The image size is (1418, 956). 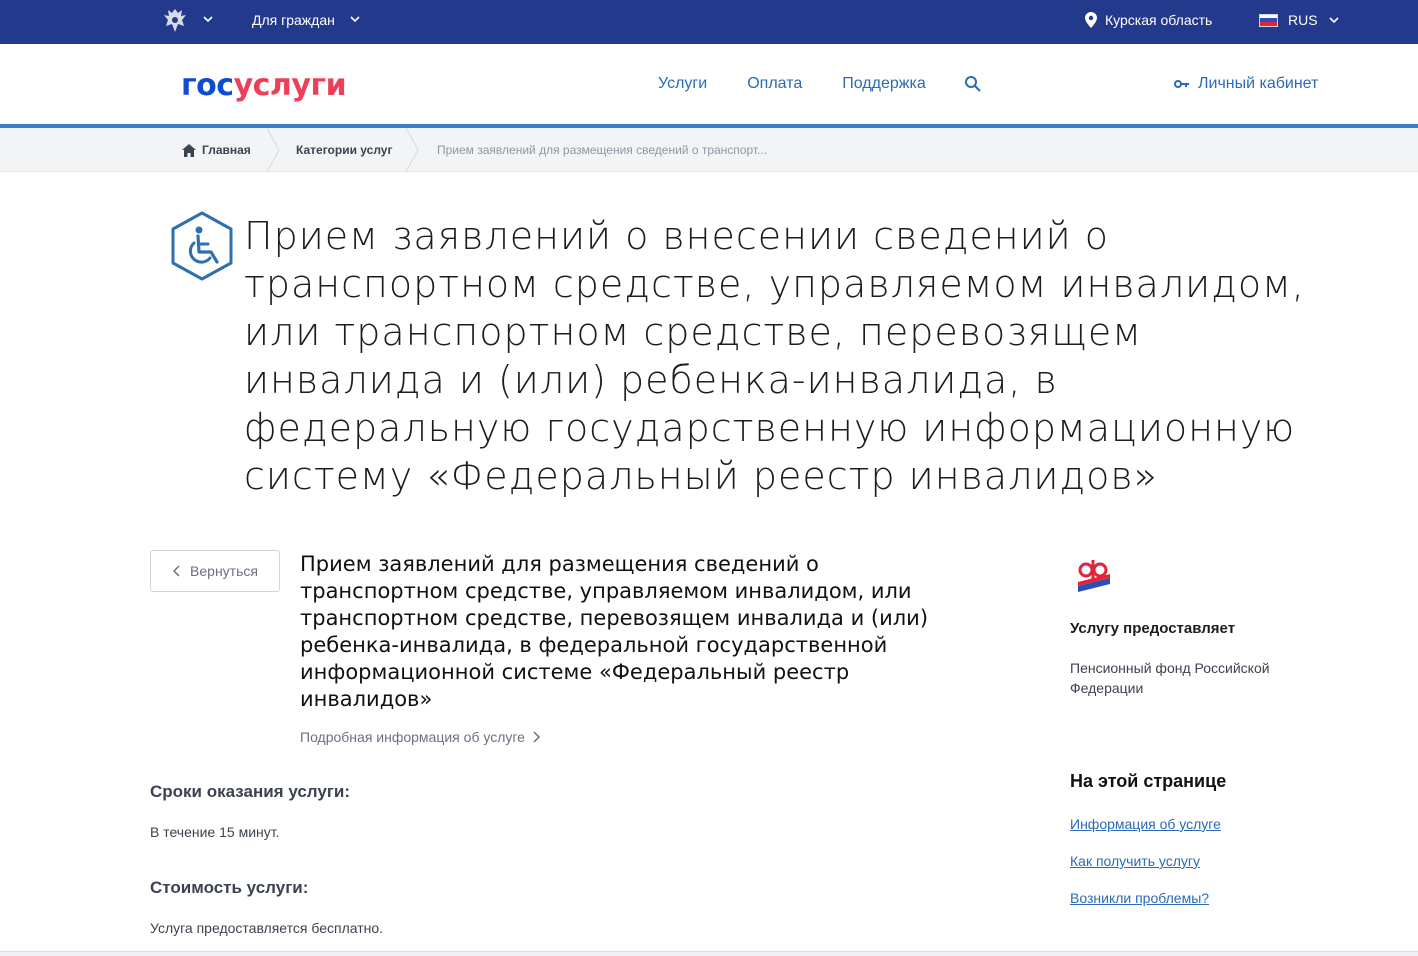 What do you see at coordinates (537, 737) in the screenshot?
I see `chevron-right-icon` at bounding box center [537, 737].